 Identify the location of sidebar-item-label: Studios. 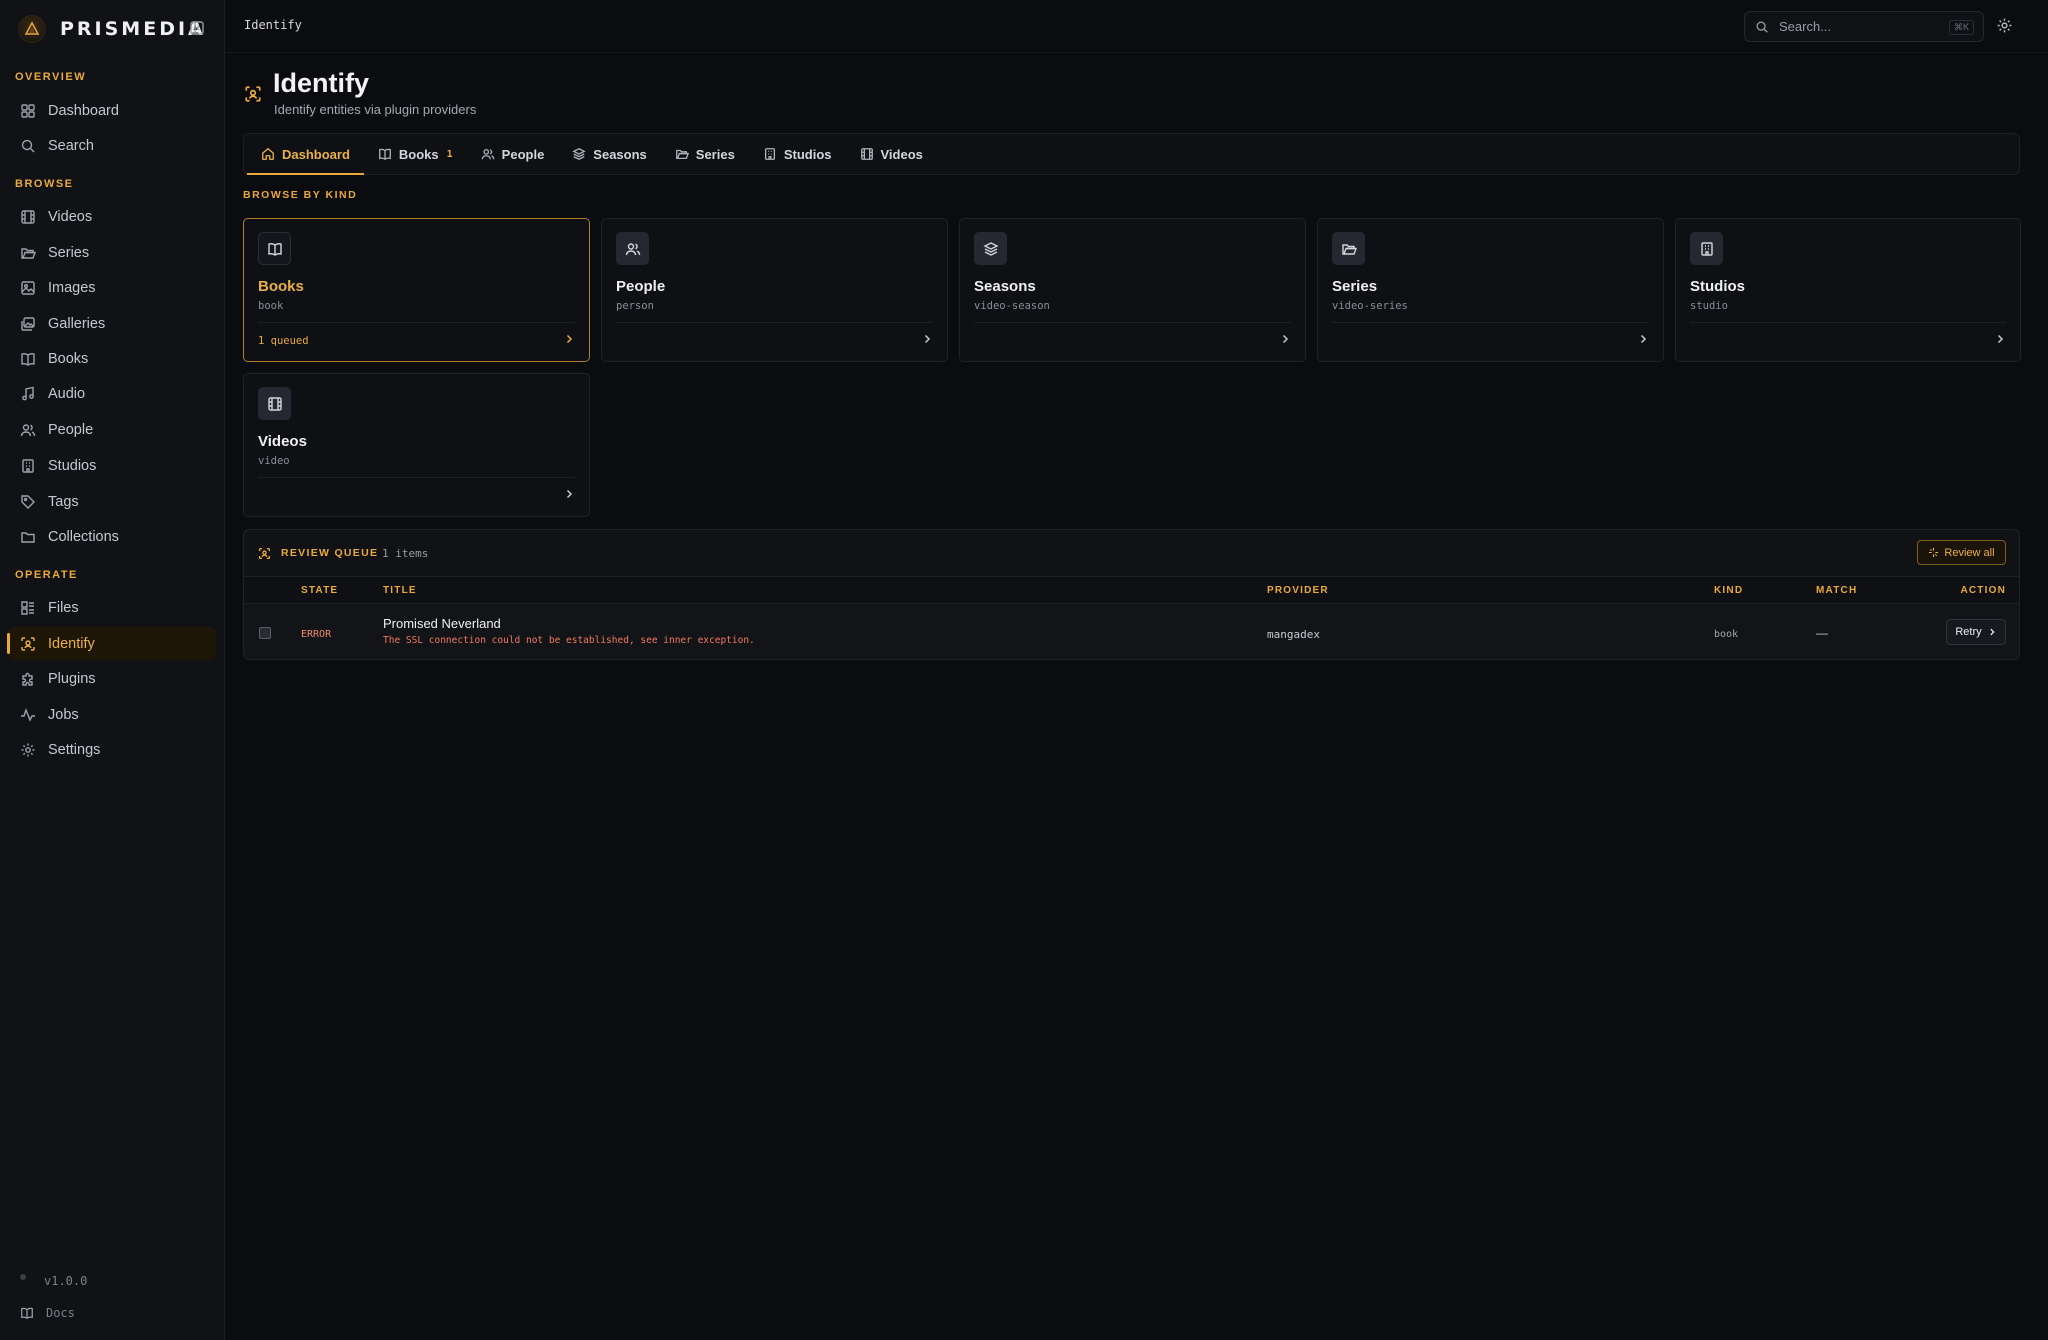
(72, 465).